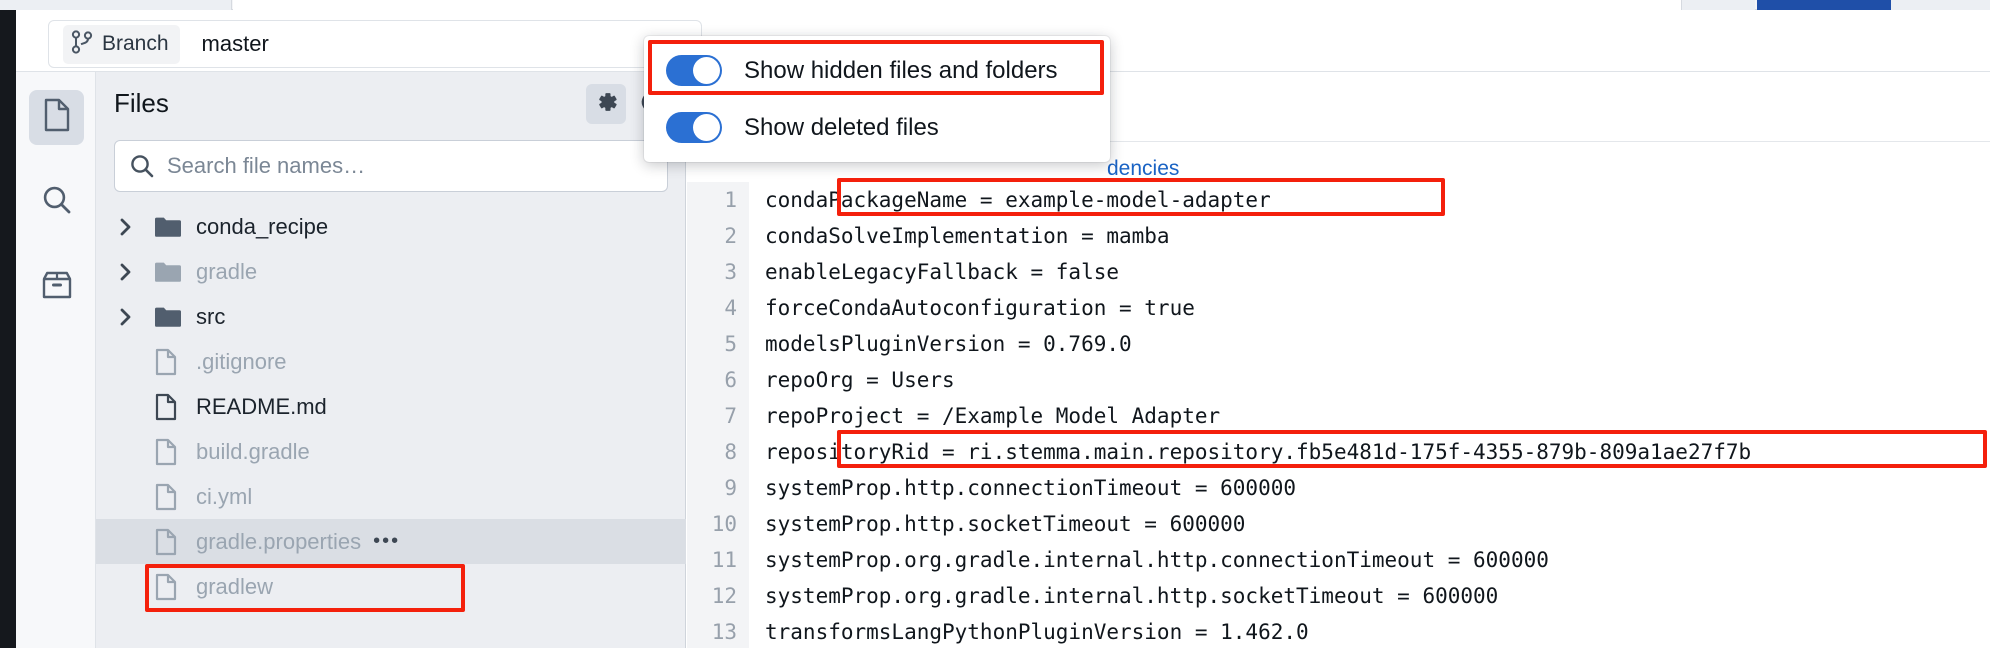 The width and height of the screenshot is (1990, 648). I want to click on line-number: 6, so click(730, 380).